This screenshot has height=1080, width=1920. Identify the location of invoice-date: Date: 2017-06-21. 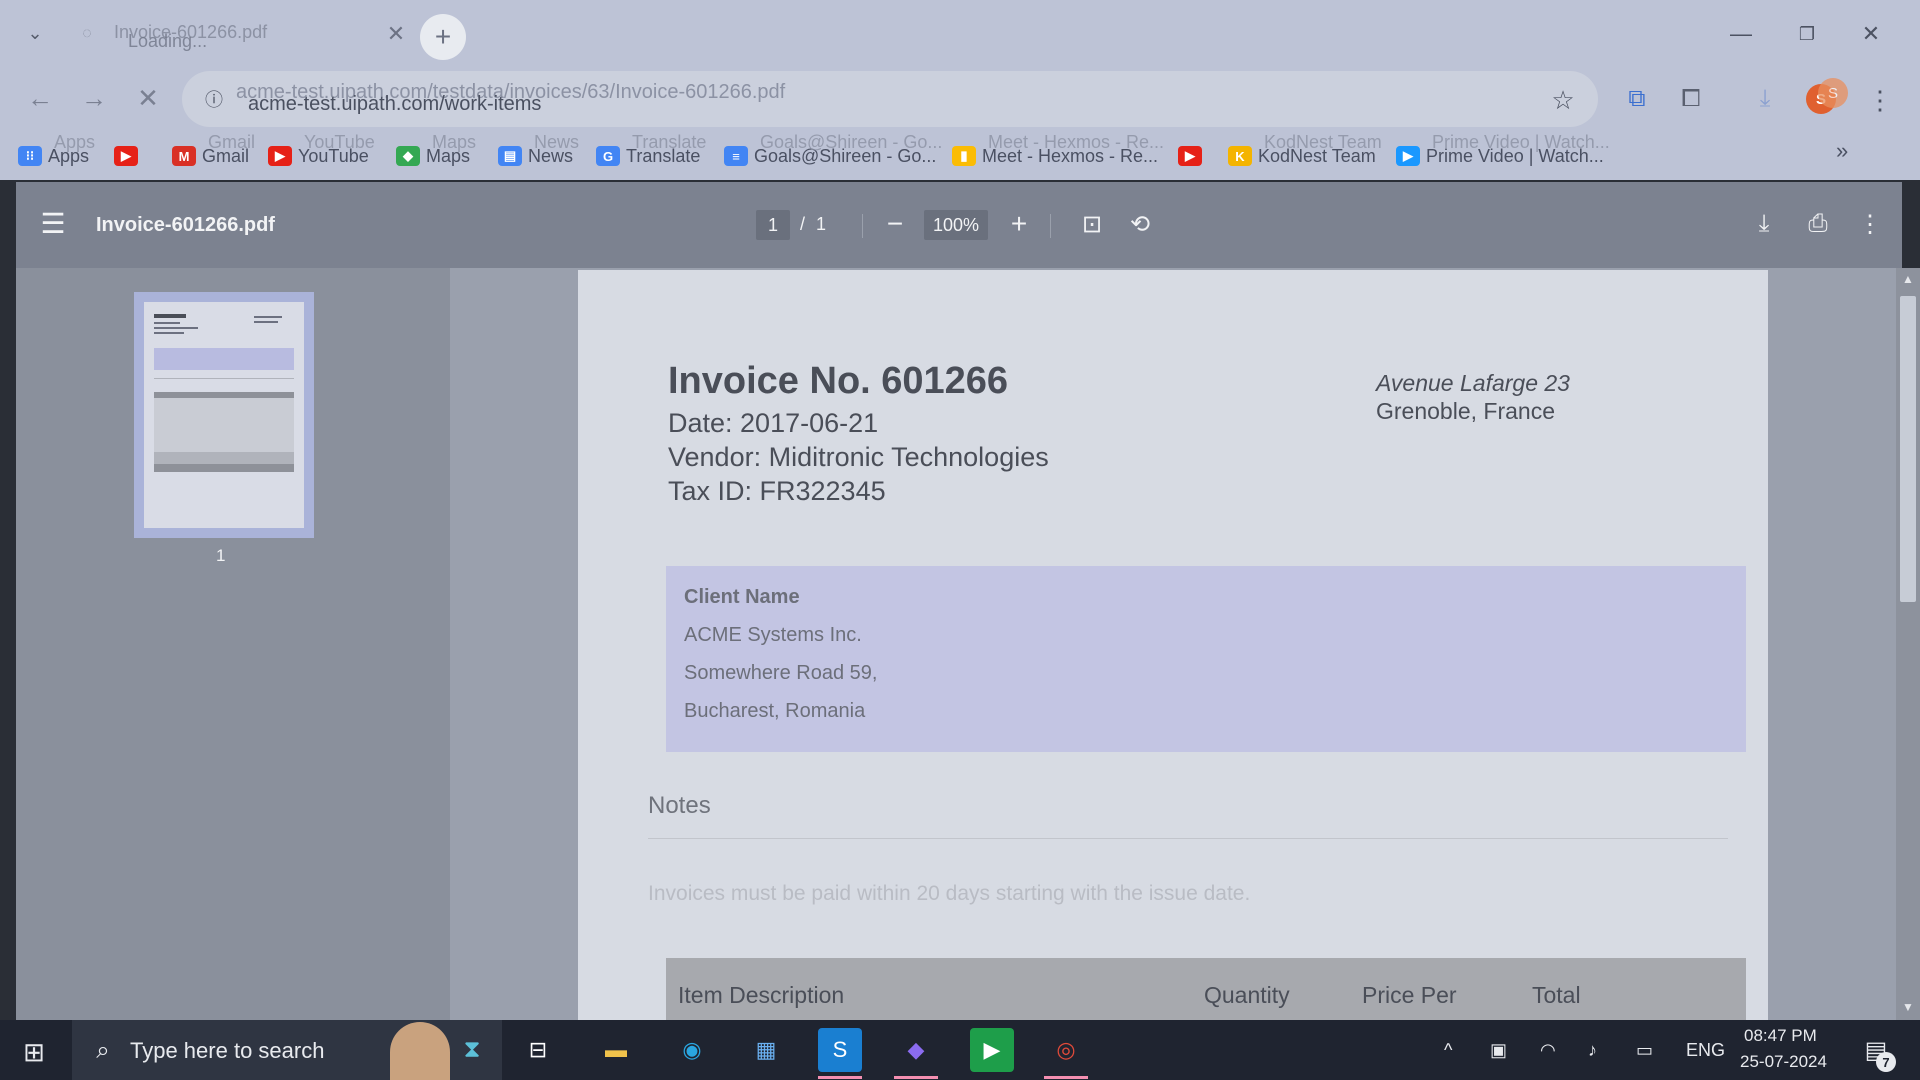
(773, 423).